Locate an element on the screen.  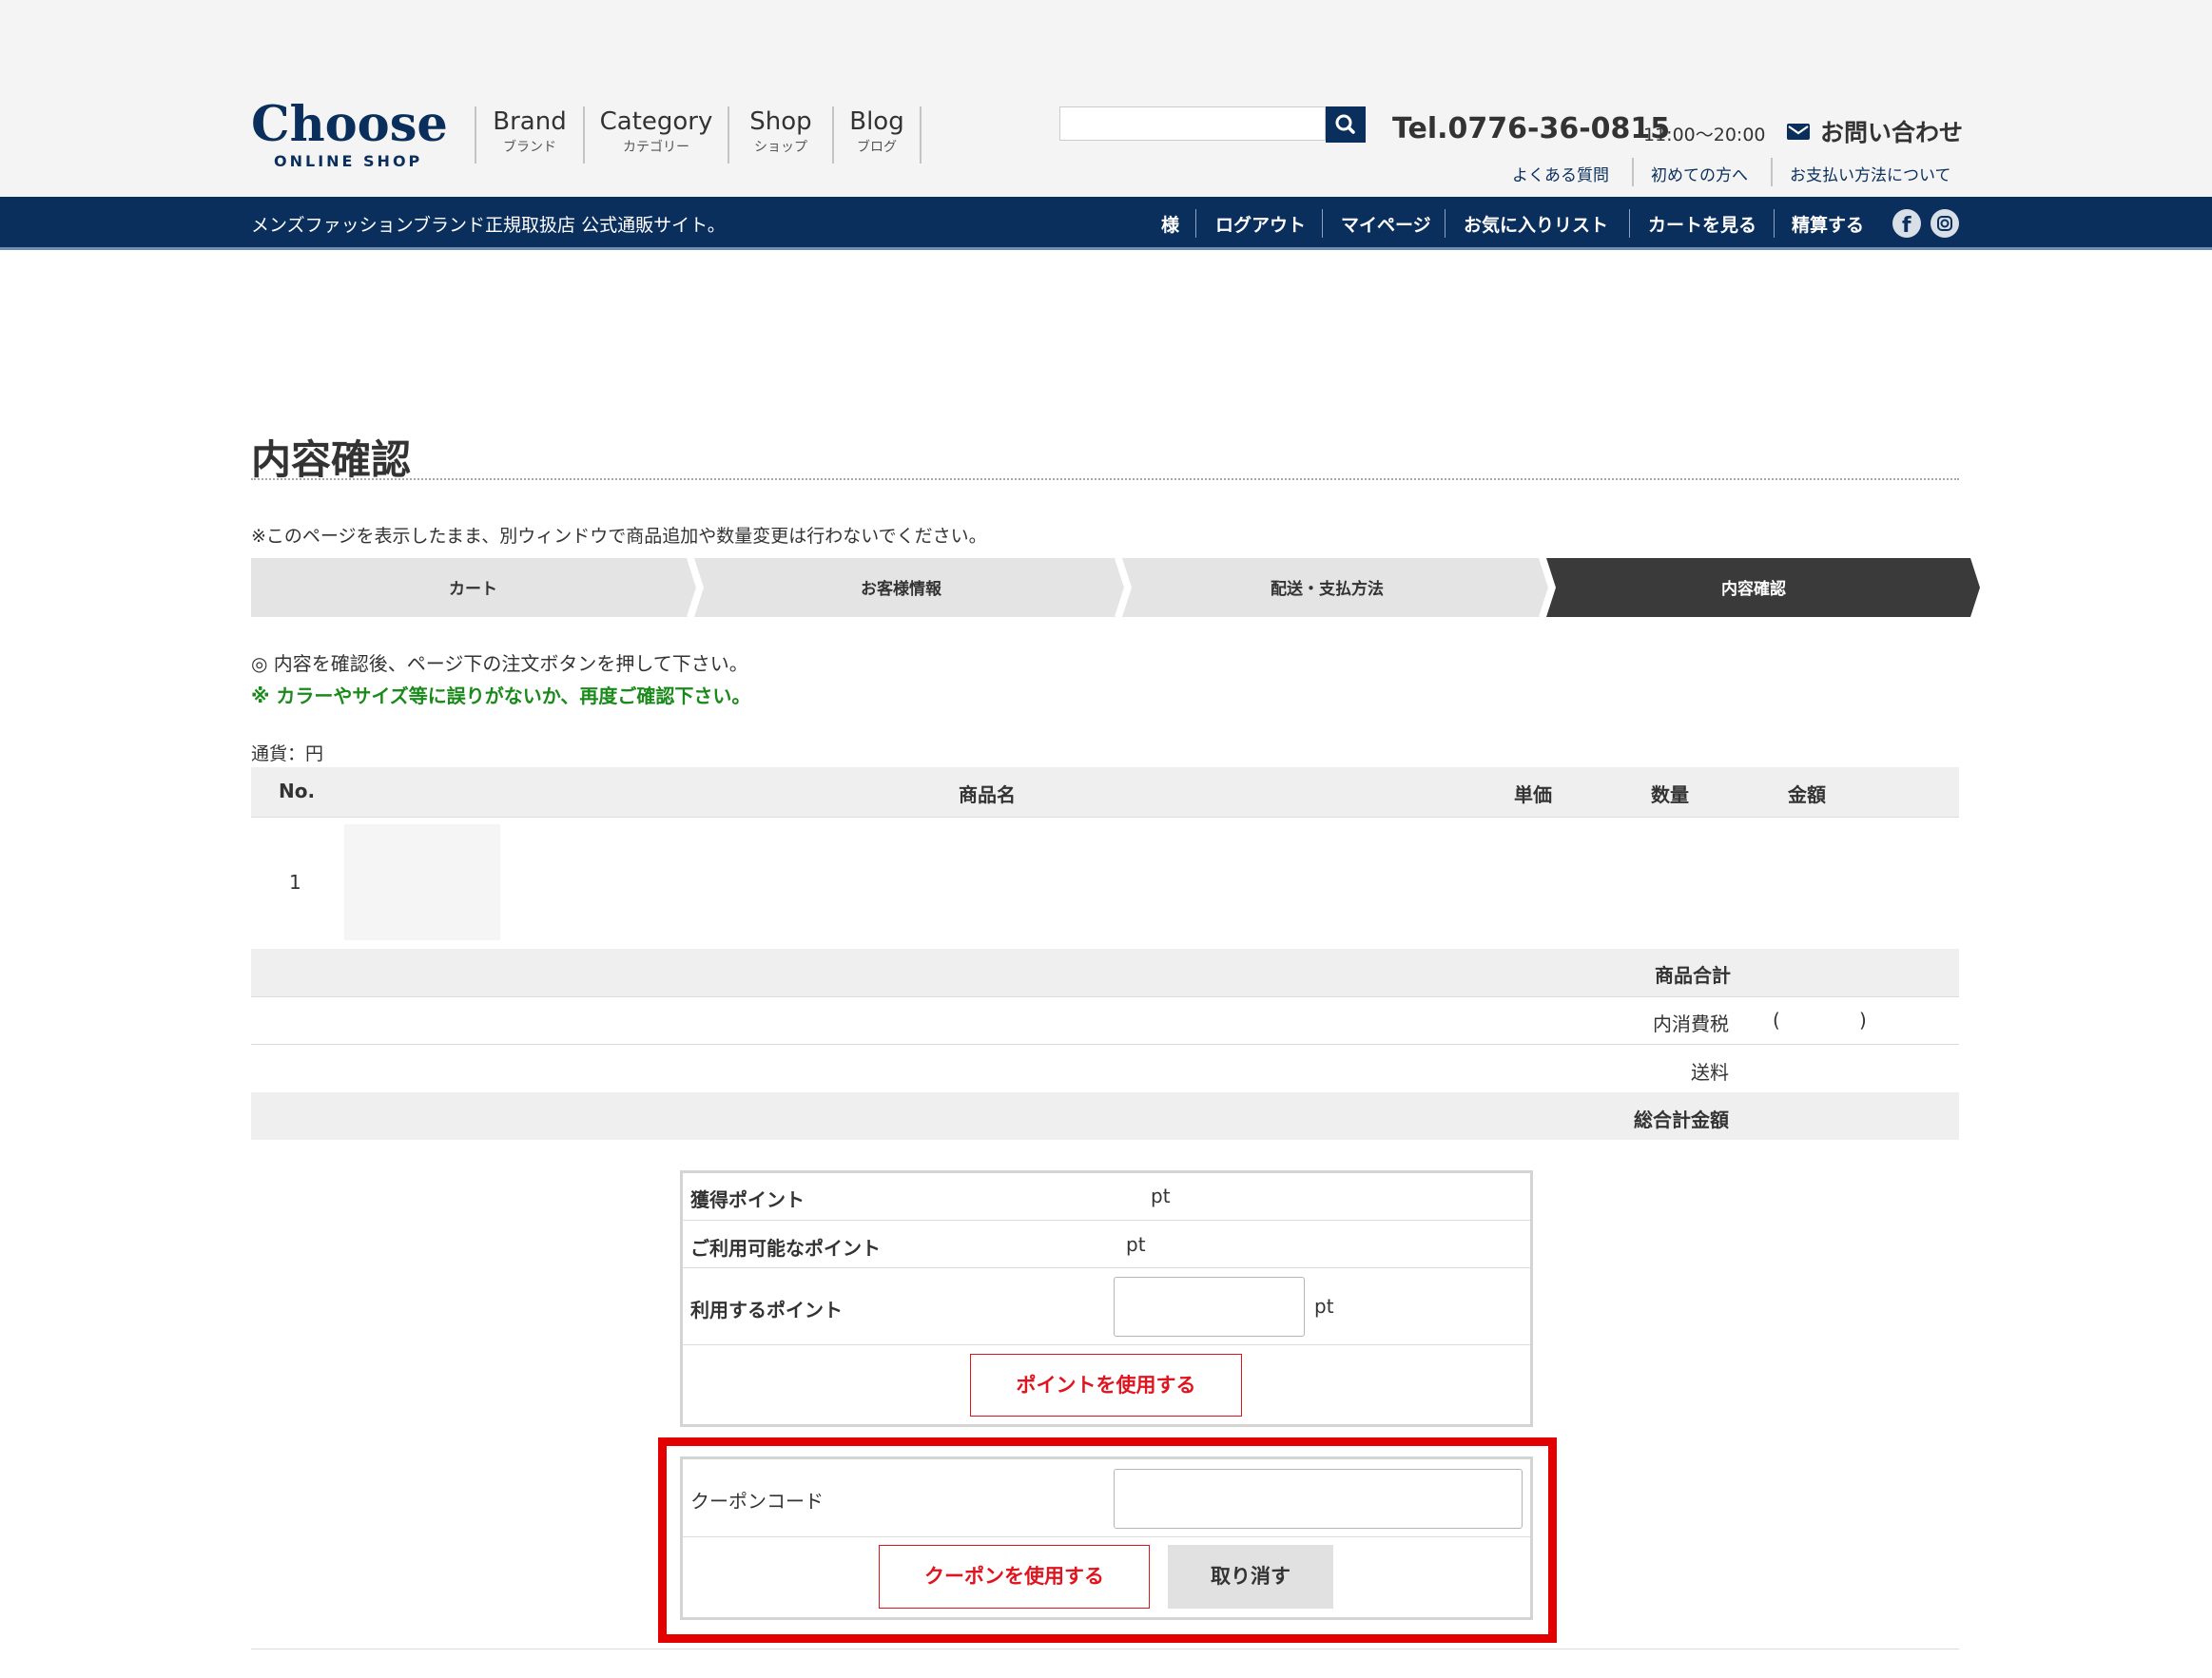
nav-category: Category カテゴリー is located at coordinates (655, 135).